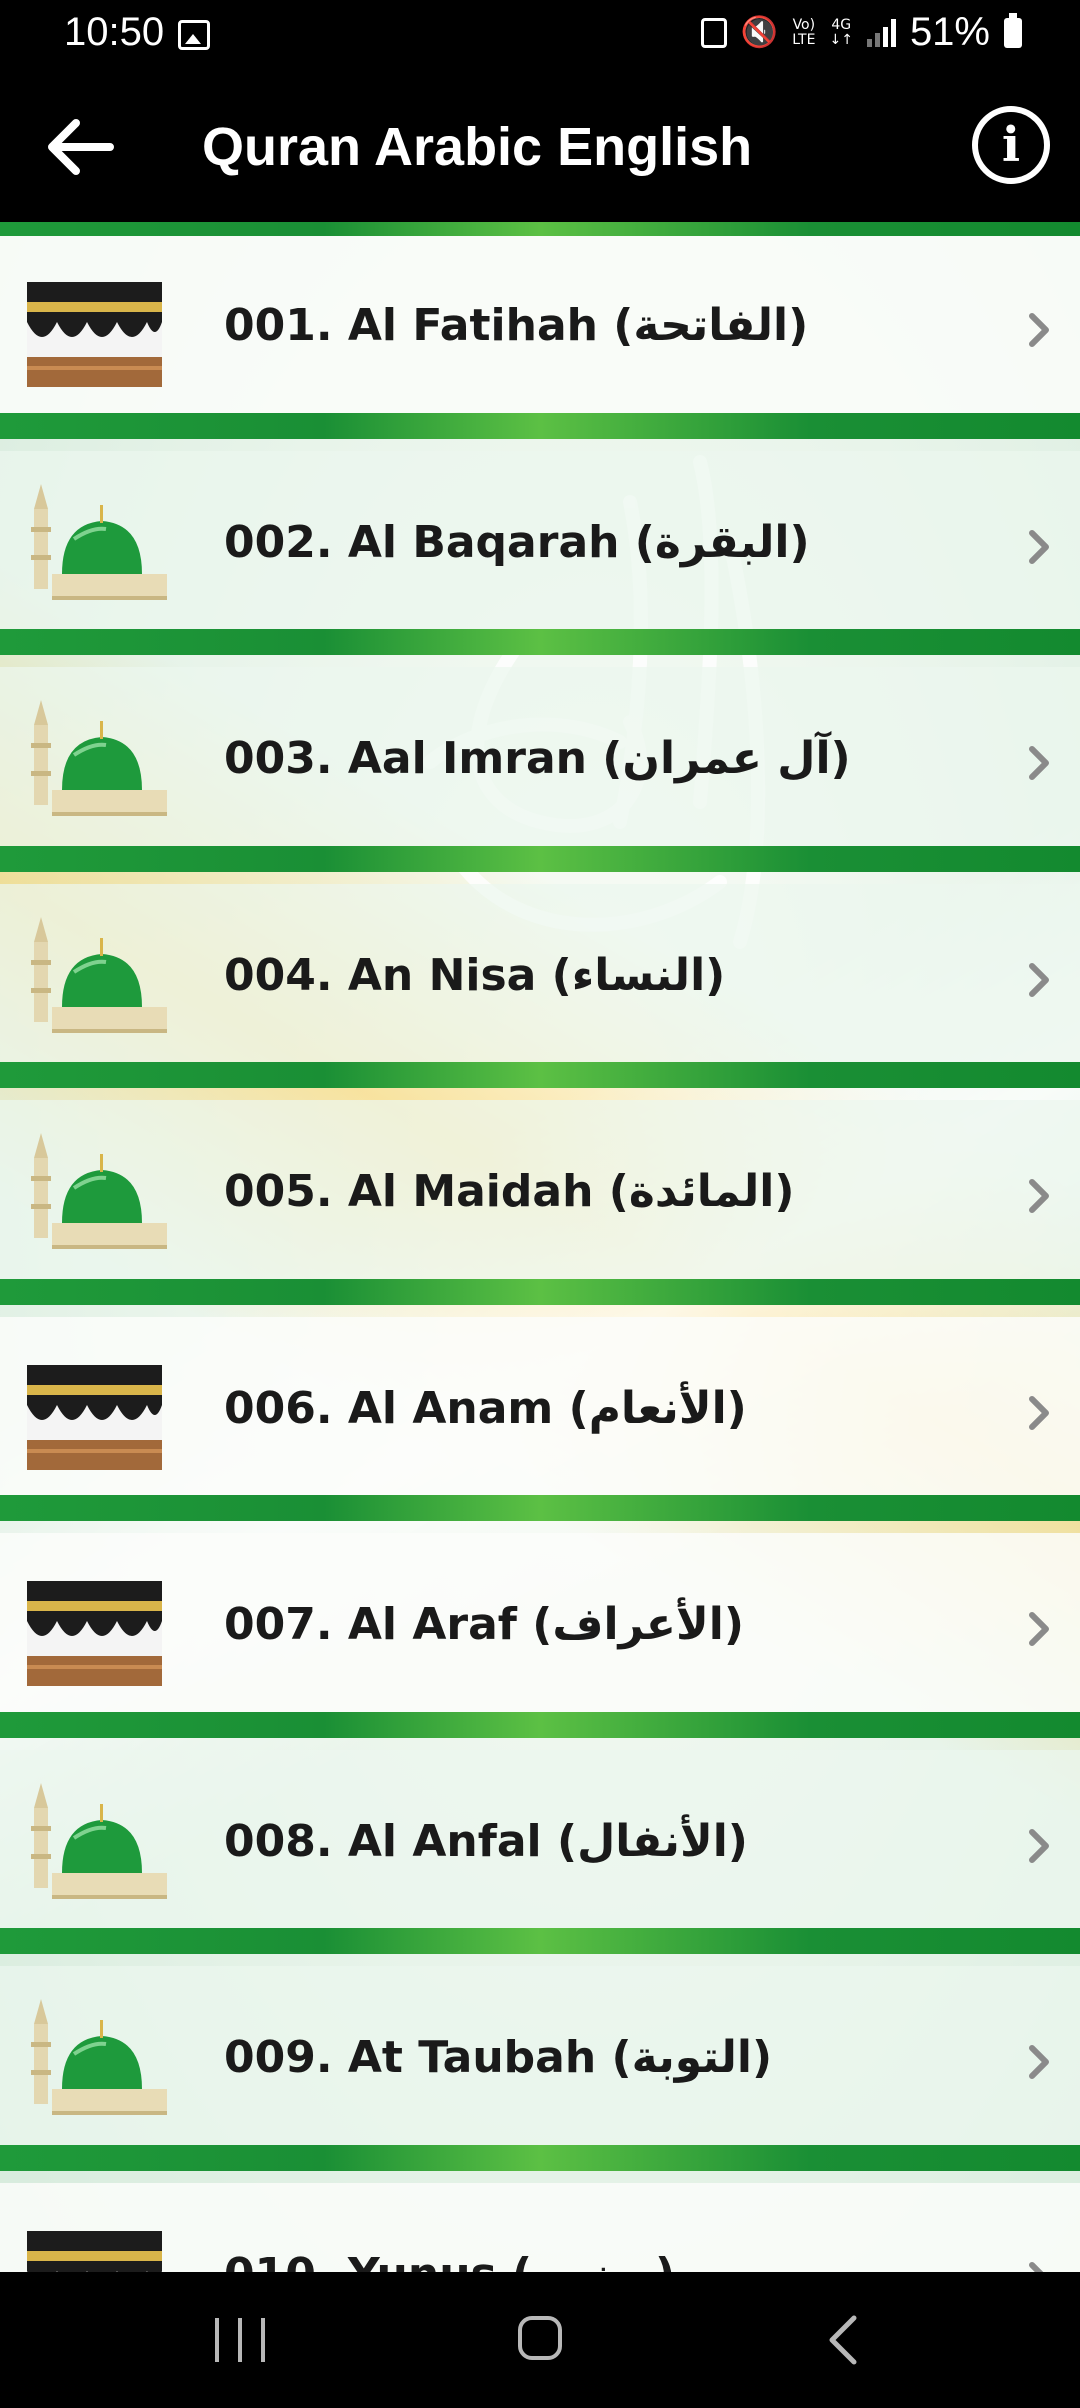  I want to click on surah-row: 005. Al Maidah (المائدة), so click(540, 1196).